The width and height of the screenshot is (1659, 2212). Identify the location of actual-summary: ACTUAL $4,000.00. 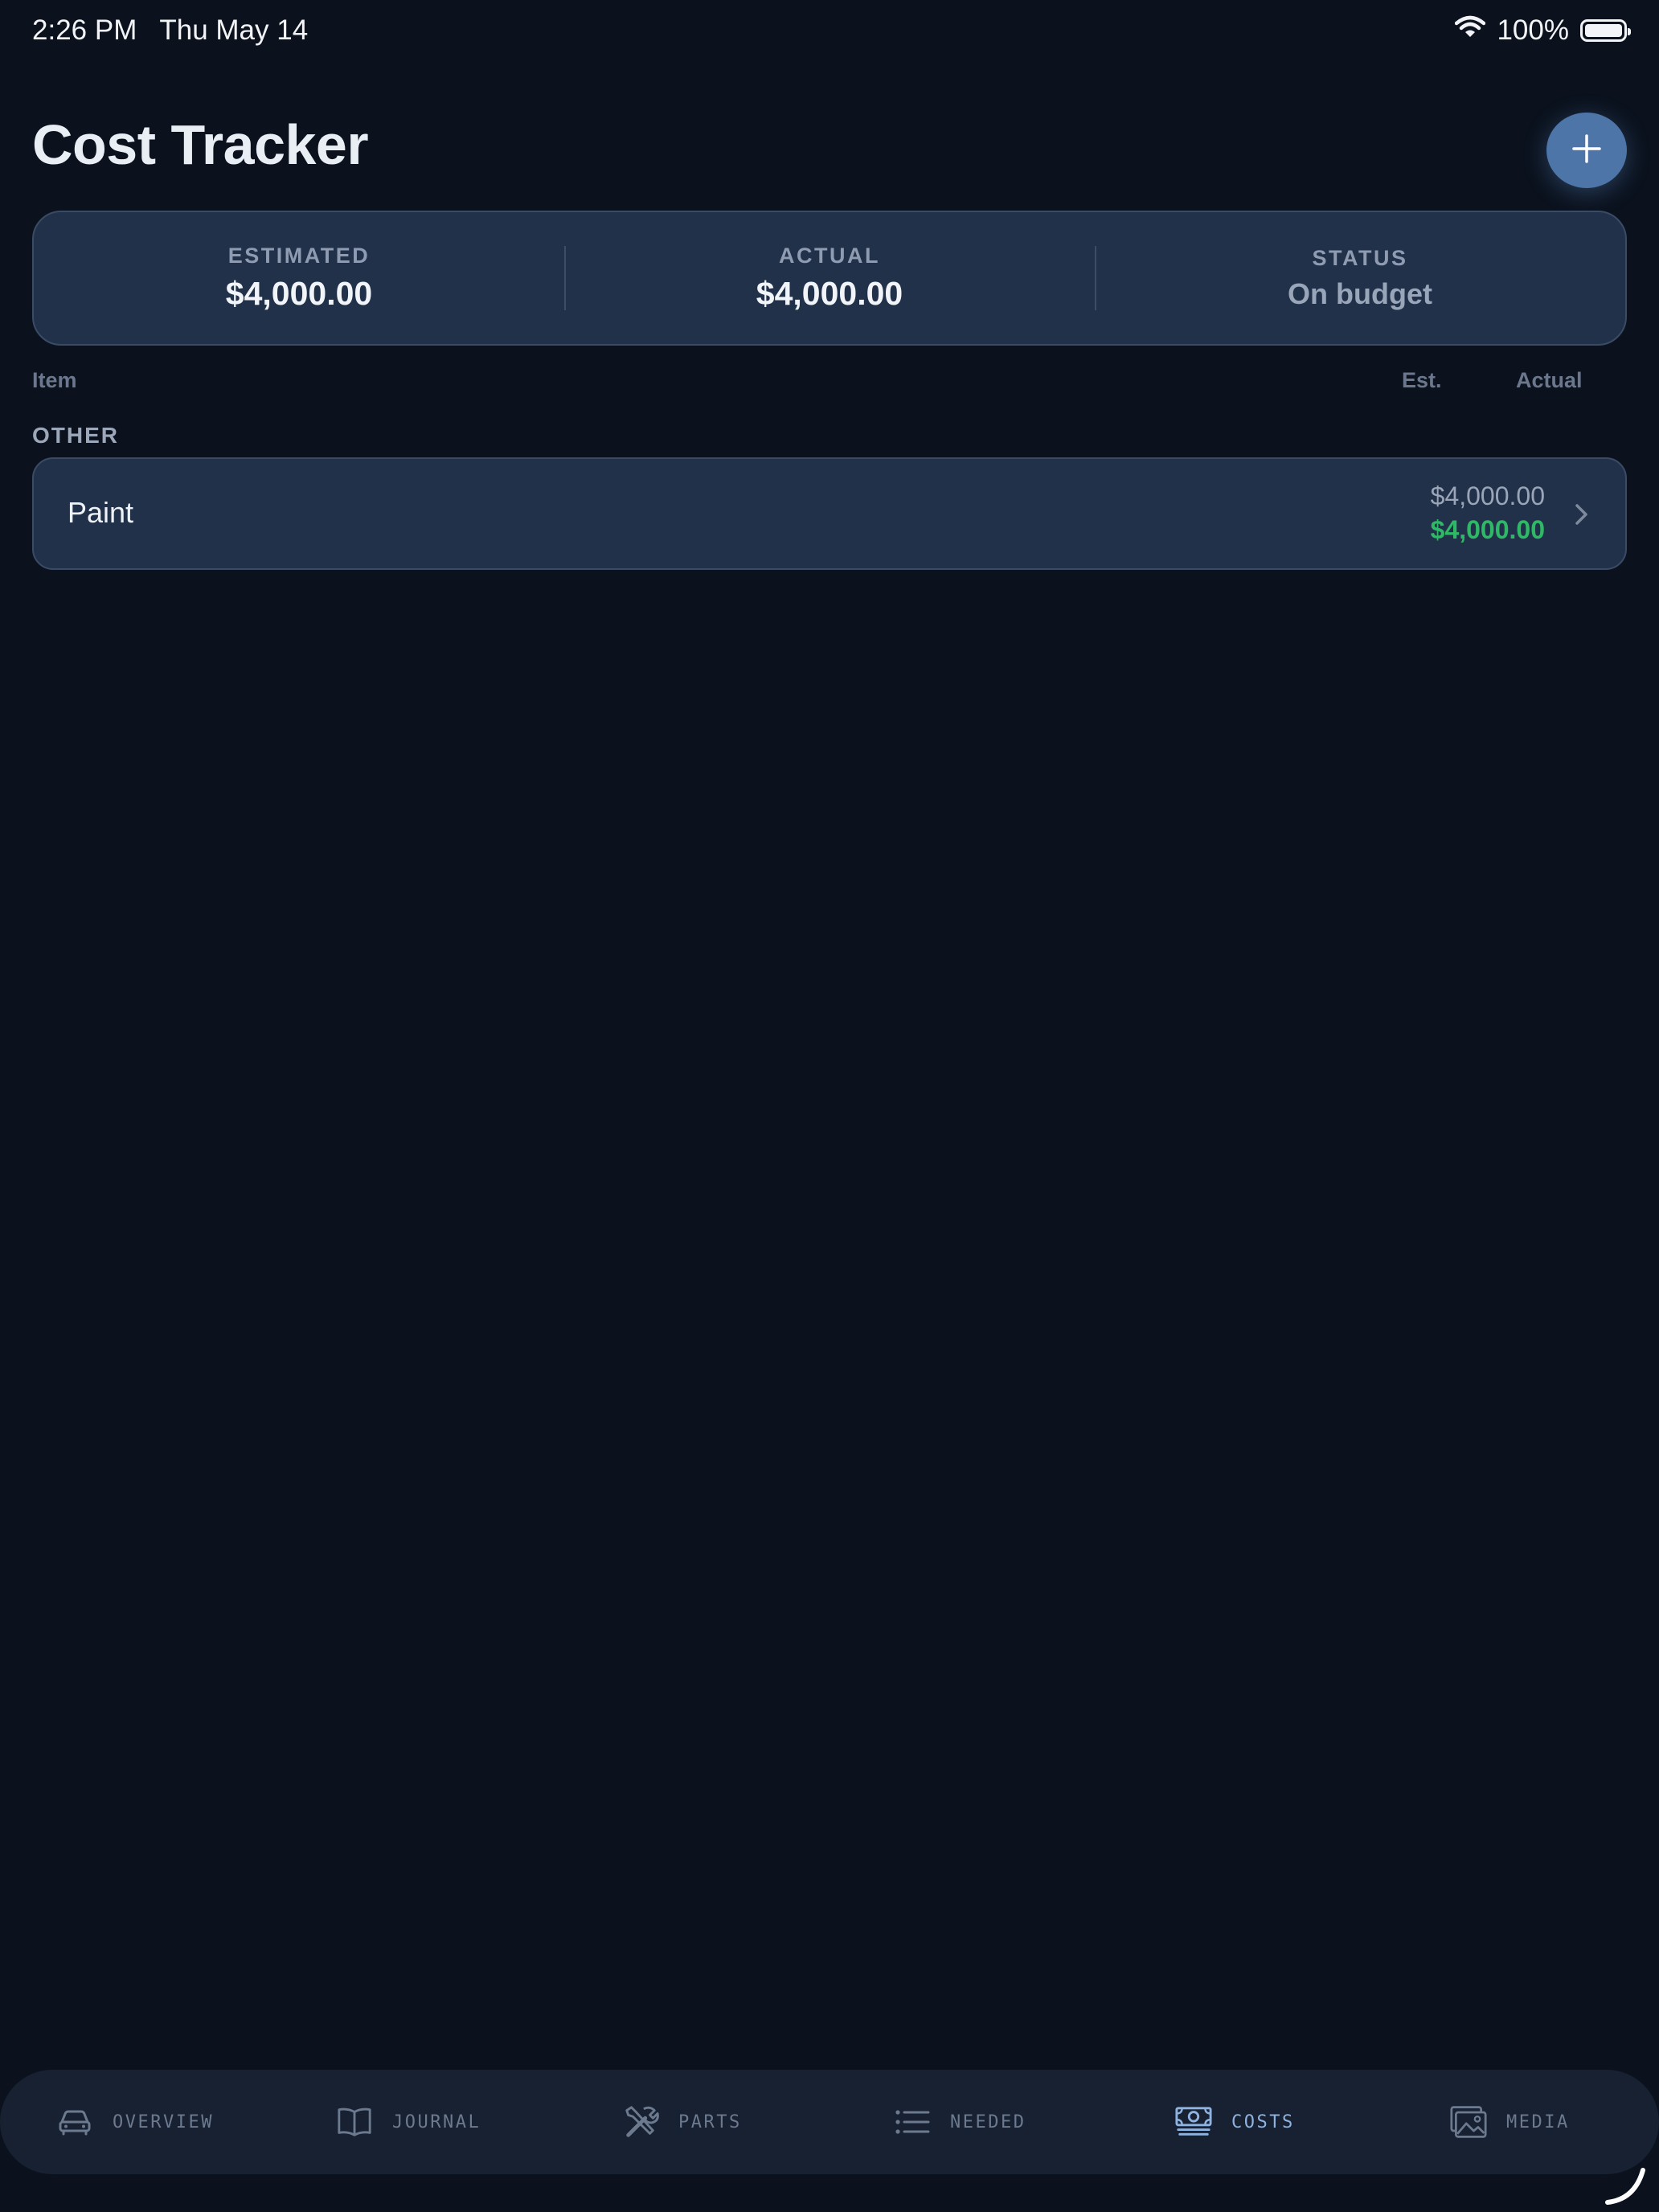
(829, 278).